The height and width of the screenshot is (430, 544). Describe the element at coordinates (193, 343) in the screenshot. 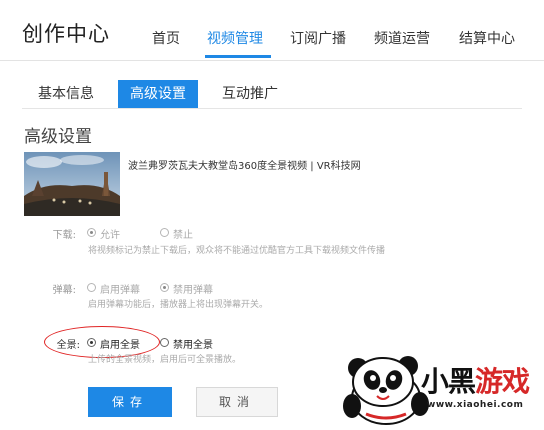

I see `panorama-disable-label: 禁用全景` at that location.